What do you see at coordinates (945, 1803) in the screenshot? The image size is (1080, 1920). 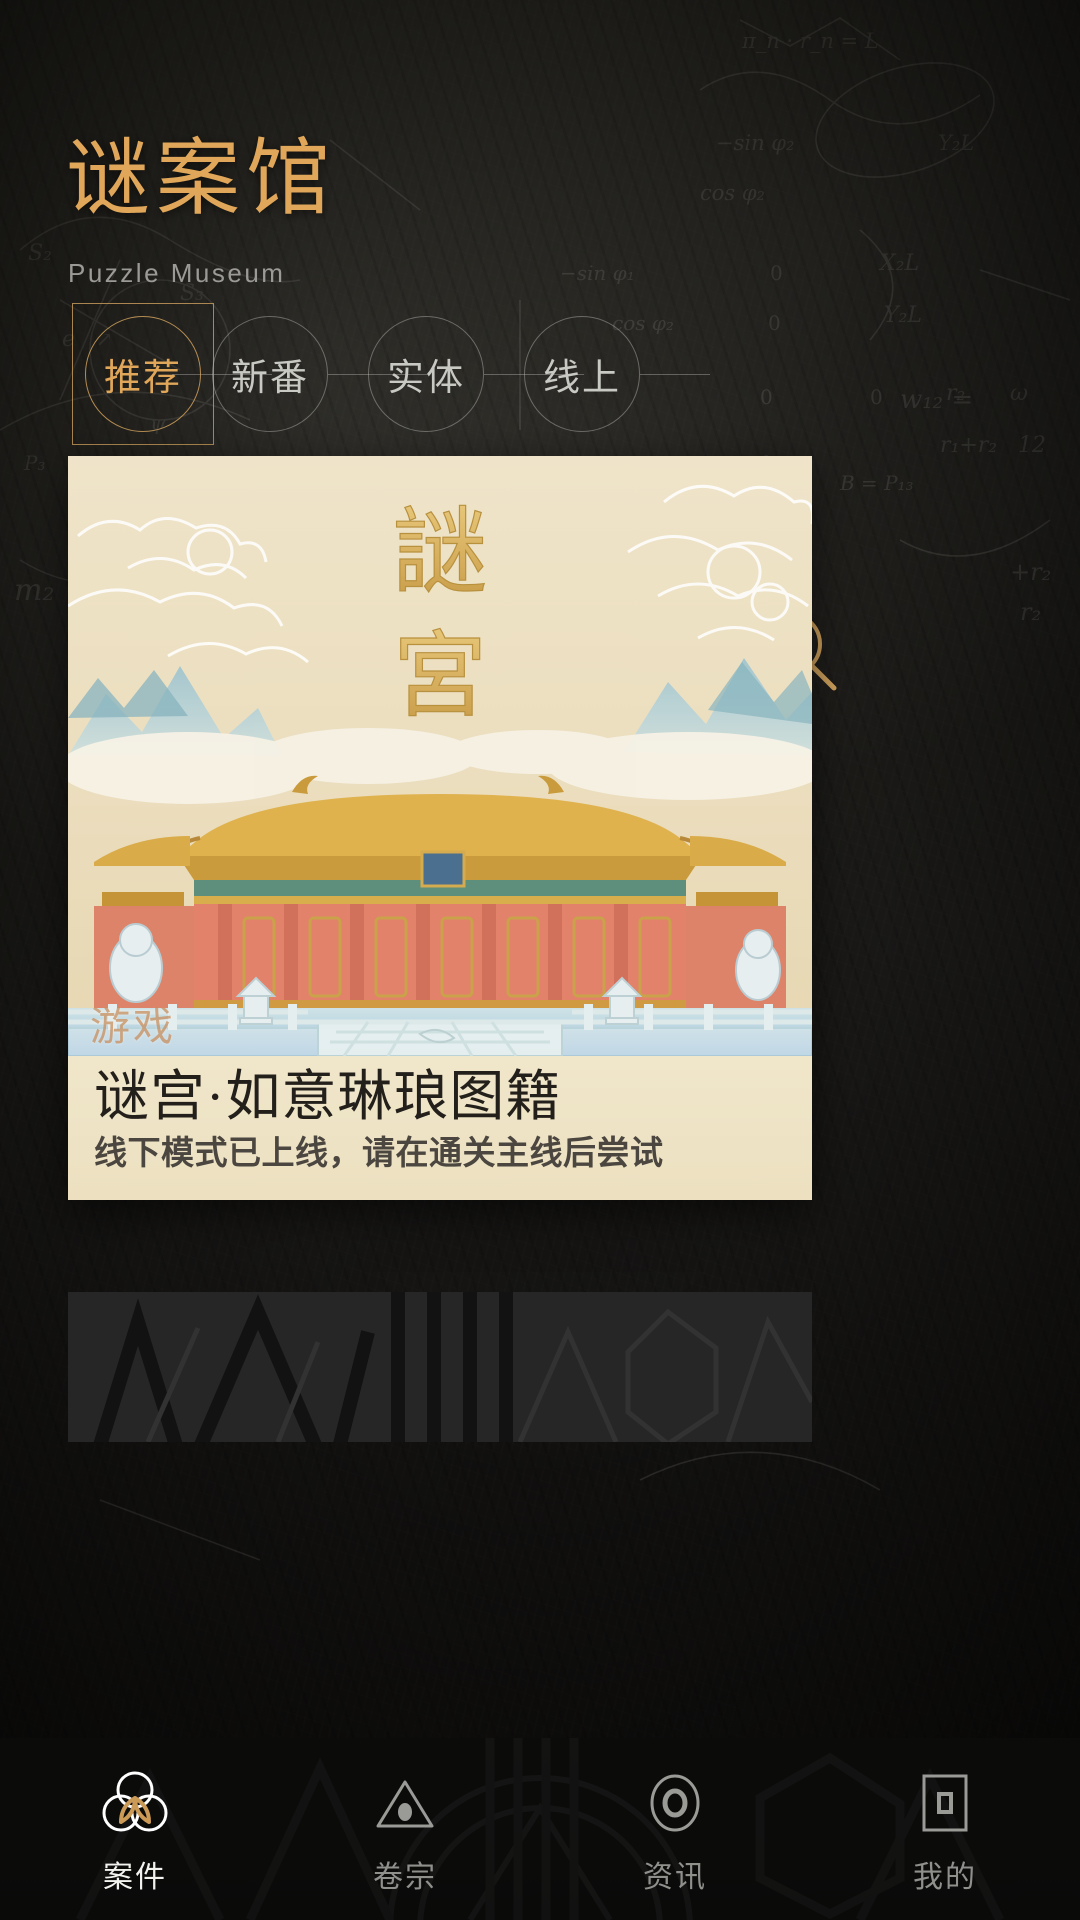 I see `profile-square-icon` at bounding box center [945, 1803].